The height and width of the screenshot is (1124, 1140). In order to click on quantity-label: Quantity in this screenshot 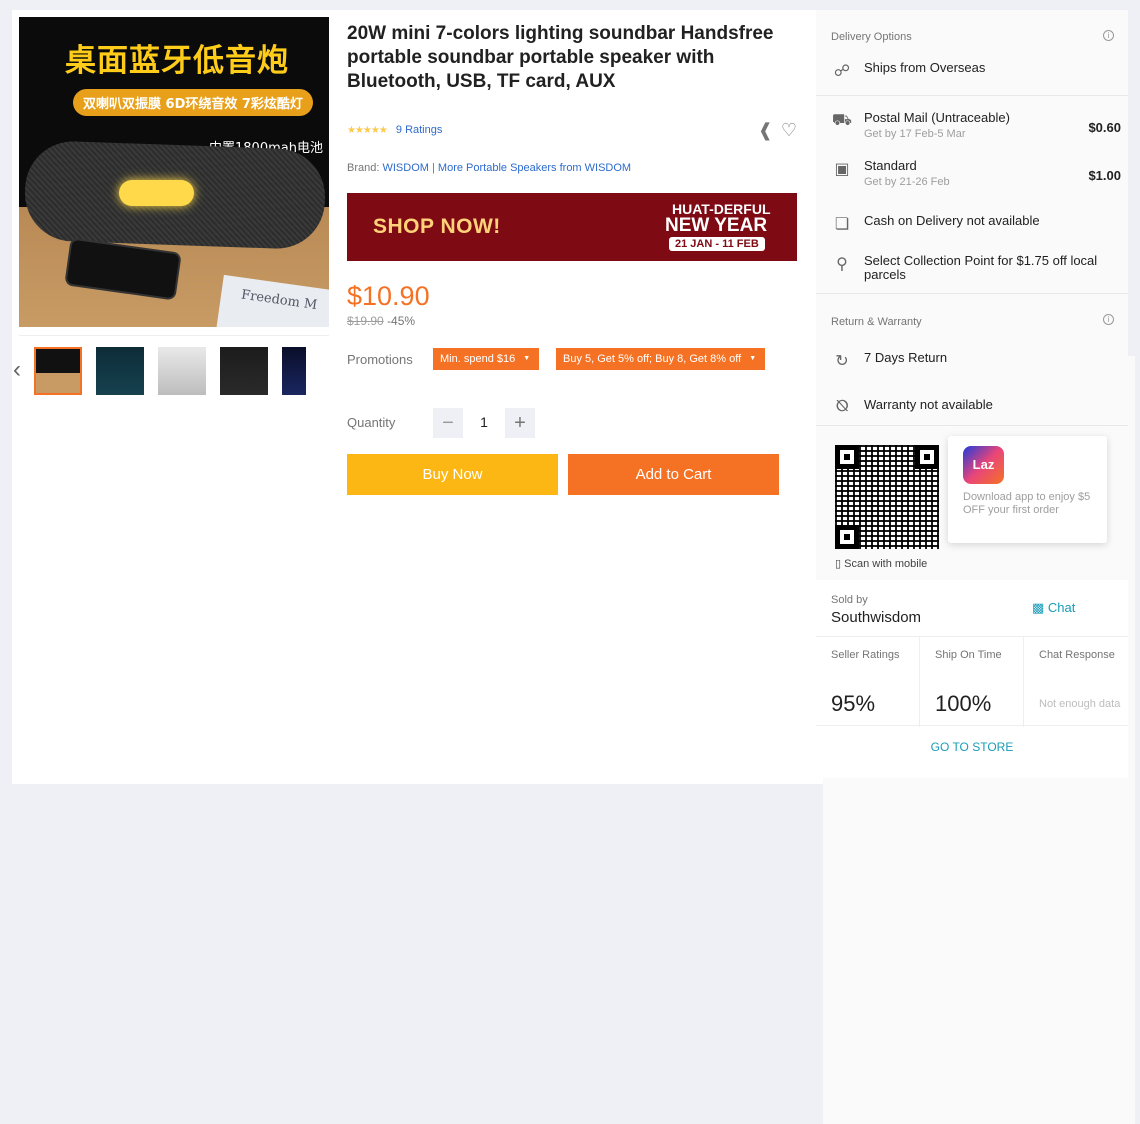, I will do `click(371, 422)`.